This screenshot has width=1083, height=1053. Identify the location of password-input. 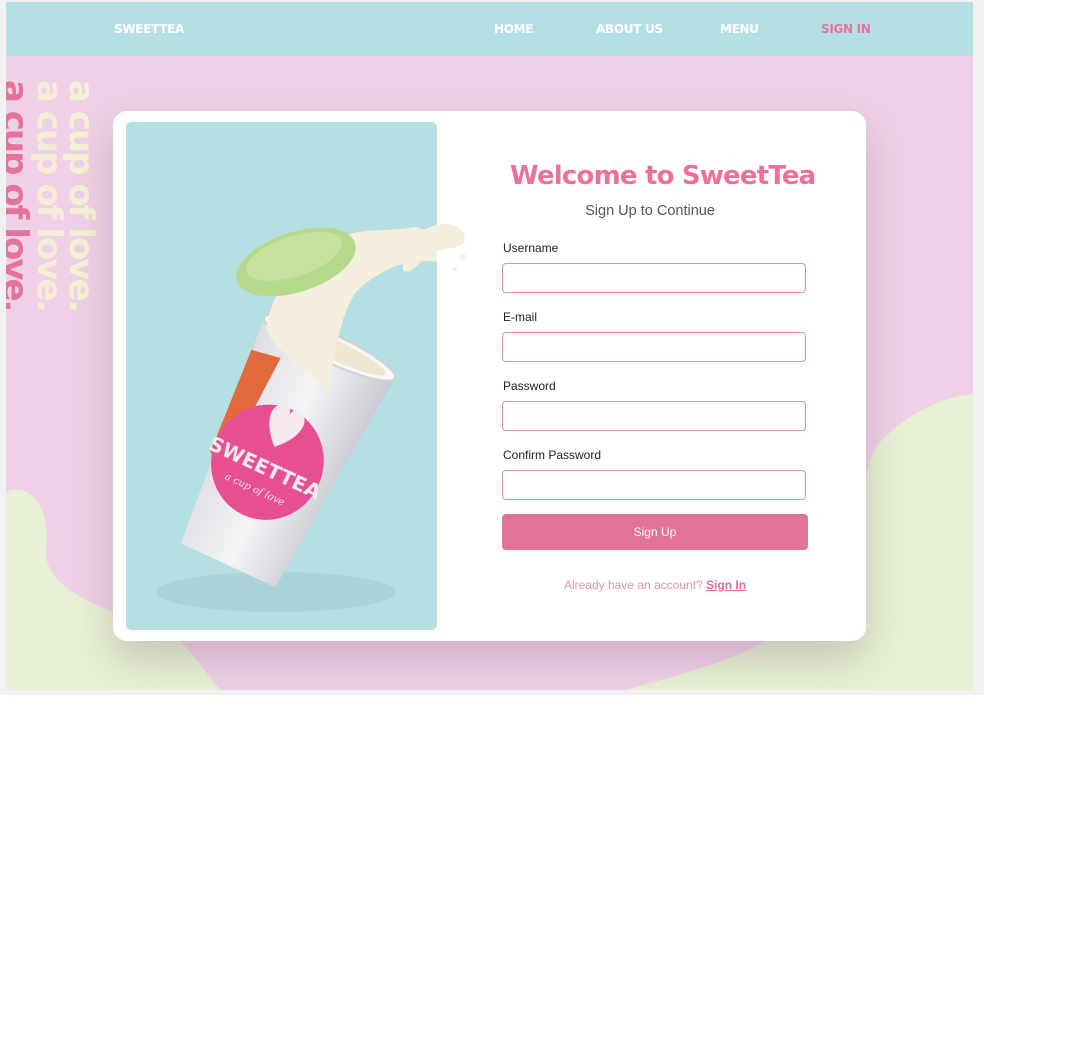
(654, 416).